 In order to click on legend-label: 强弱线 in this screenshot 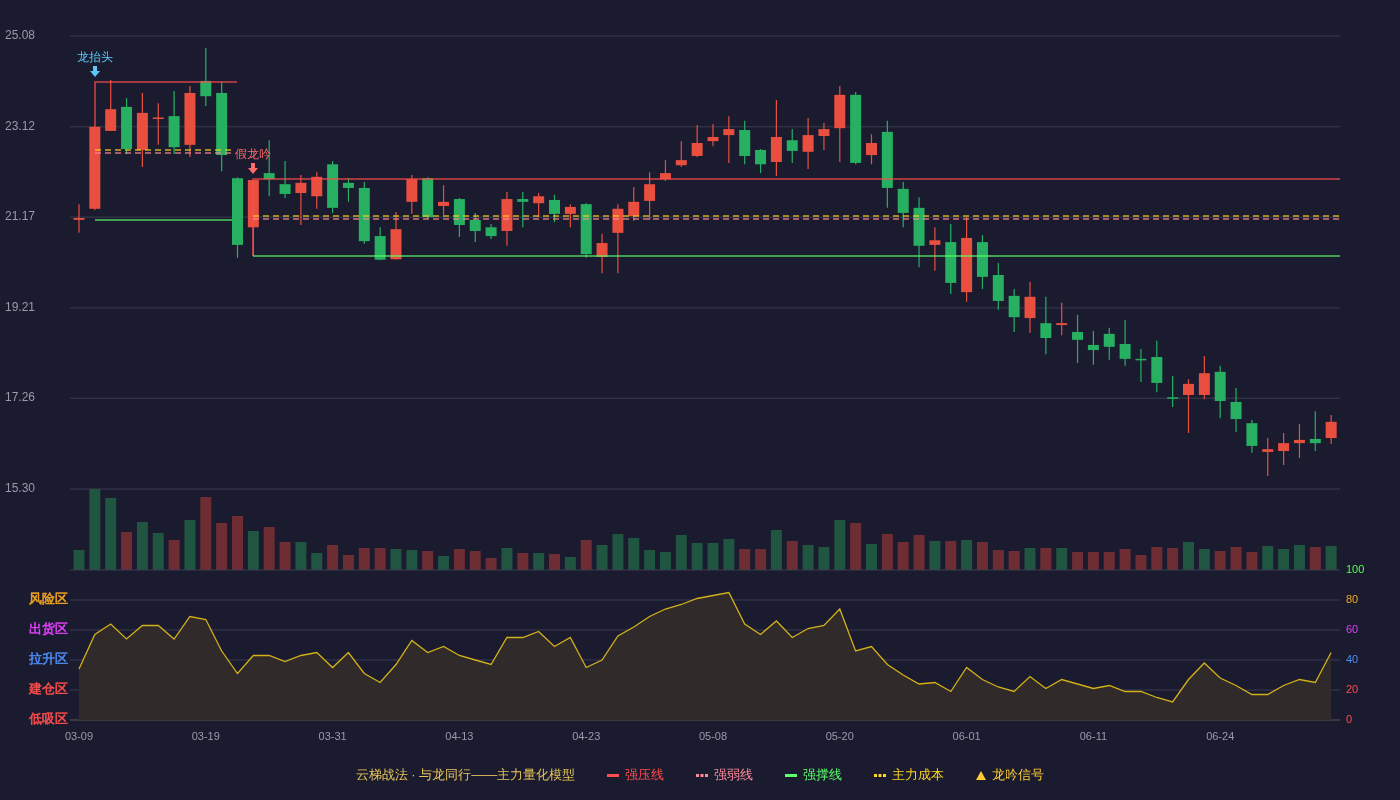, I will do `click(734, 775)`.